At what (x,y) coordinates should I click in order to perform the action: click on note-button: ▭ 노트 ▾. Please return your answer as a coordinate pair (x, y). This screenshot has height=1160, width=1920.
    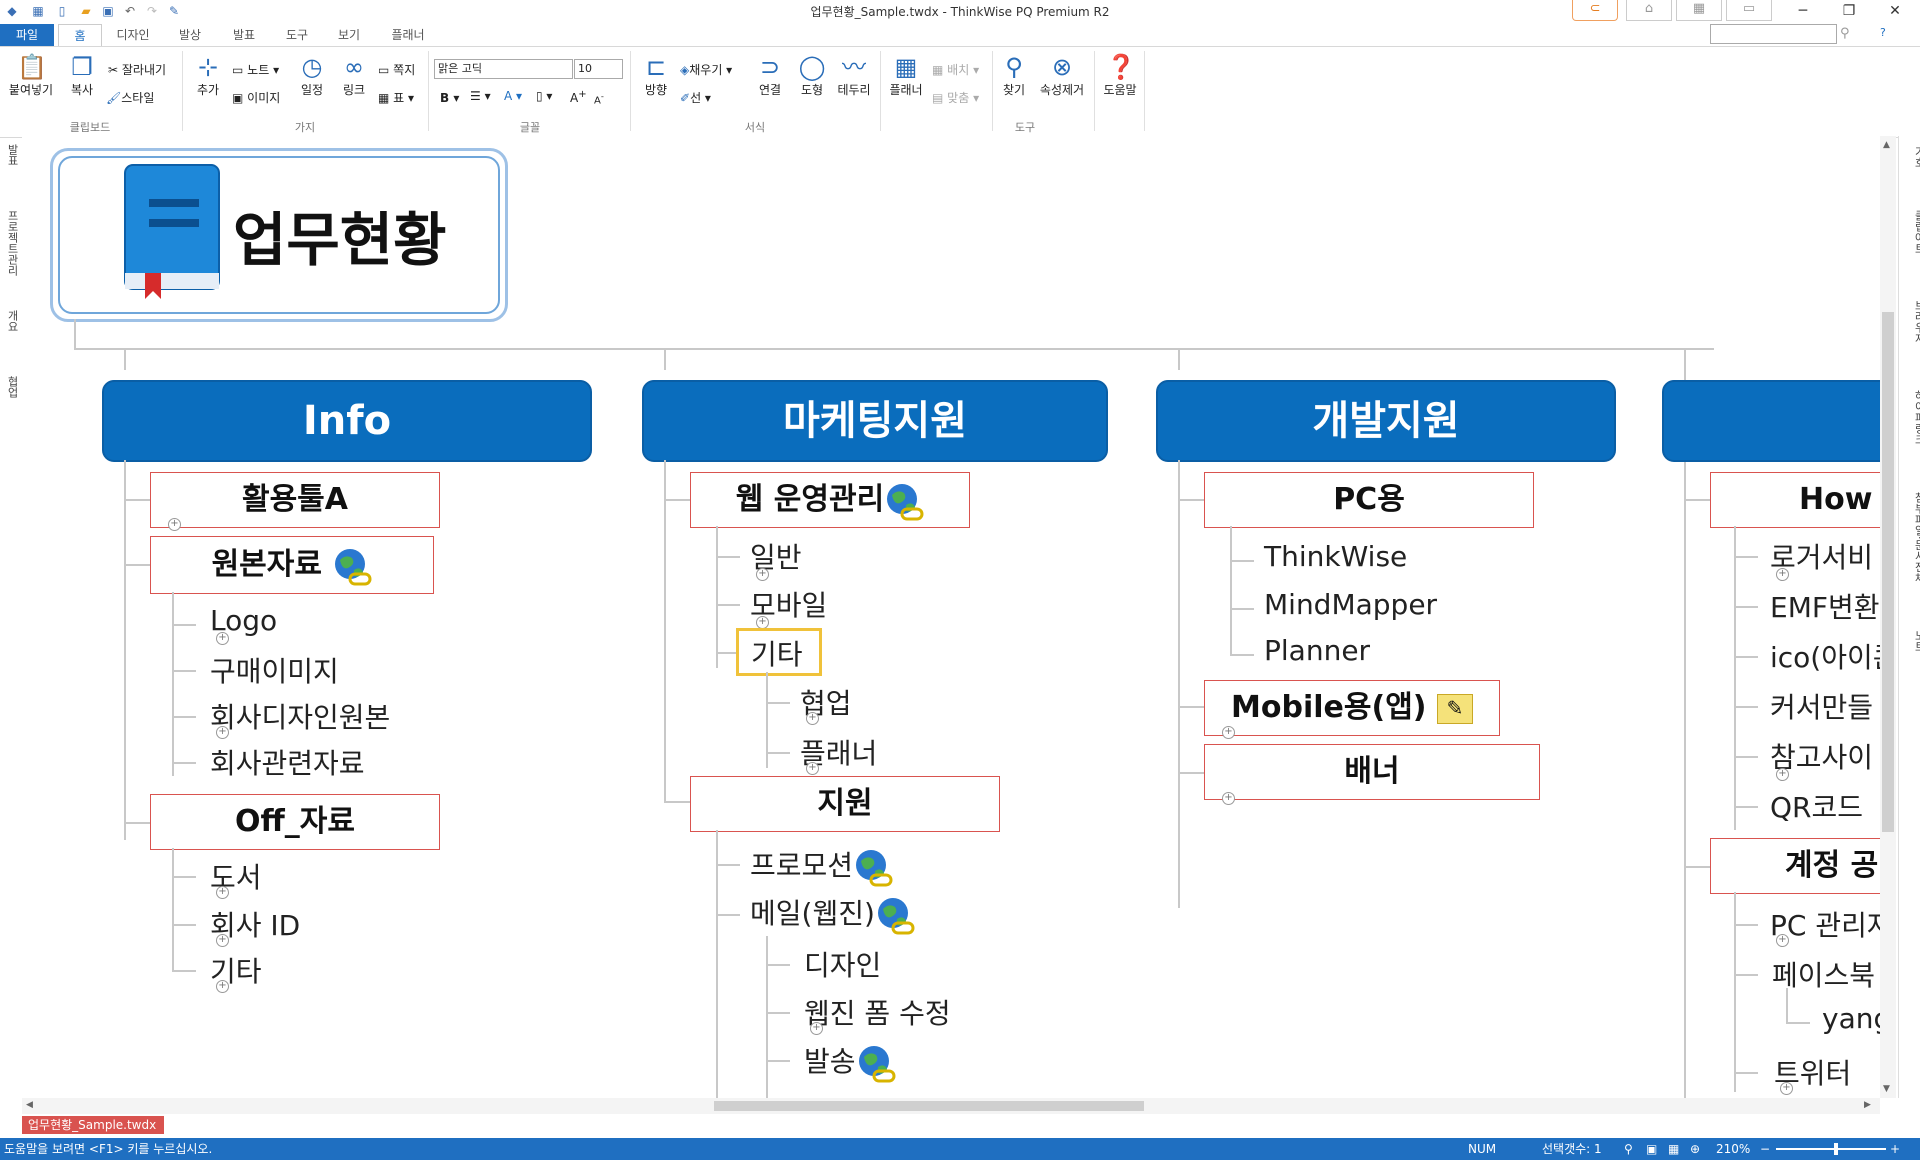
    Looking at the image, I should click on (255, 69).